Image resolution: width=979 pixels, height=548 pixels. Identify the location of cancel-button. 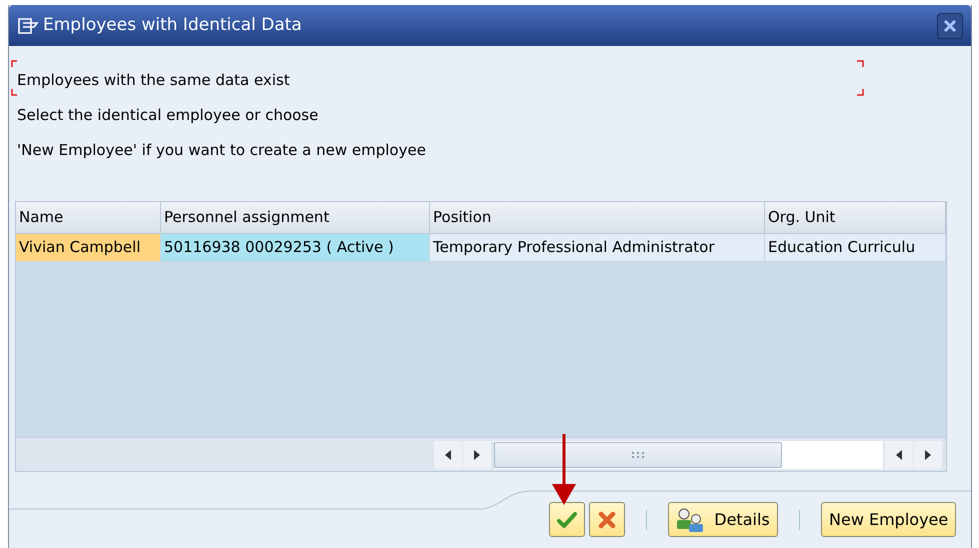
(607, 519).